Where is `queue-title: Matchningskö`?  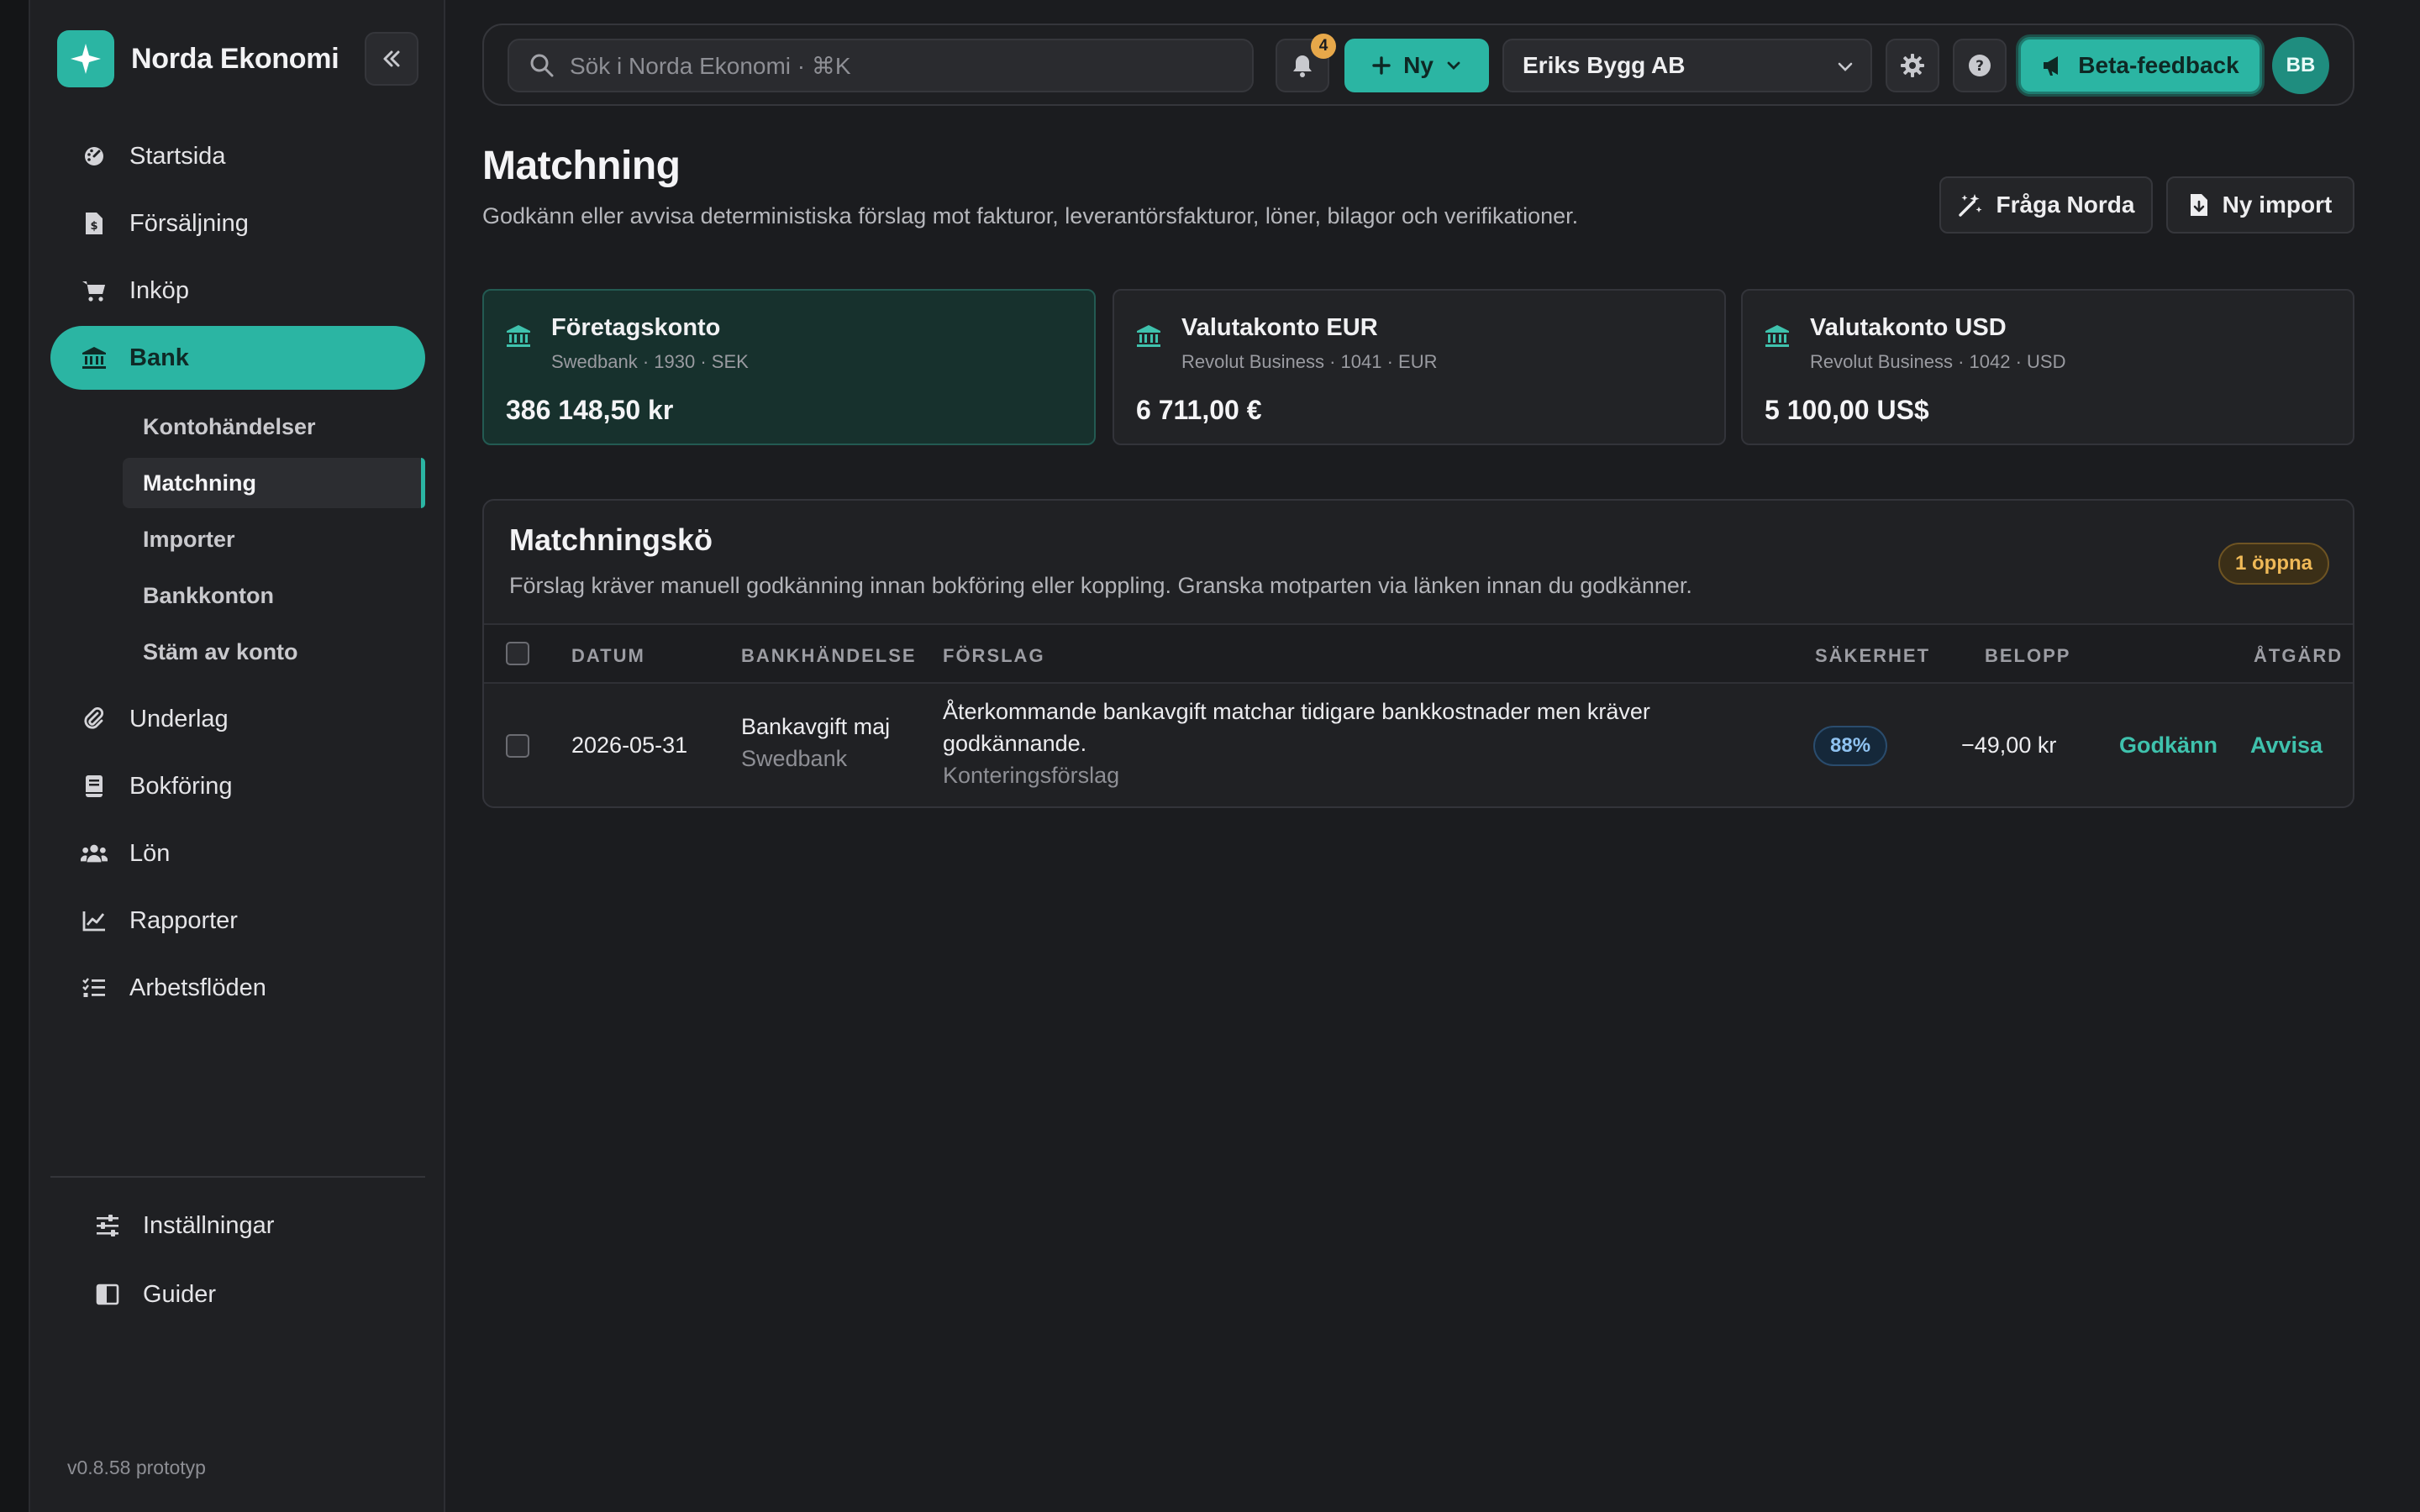
queue-title: Matchningskö is located at coordinates (611, 539).